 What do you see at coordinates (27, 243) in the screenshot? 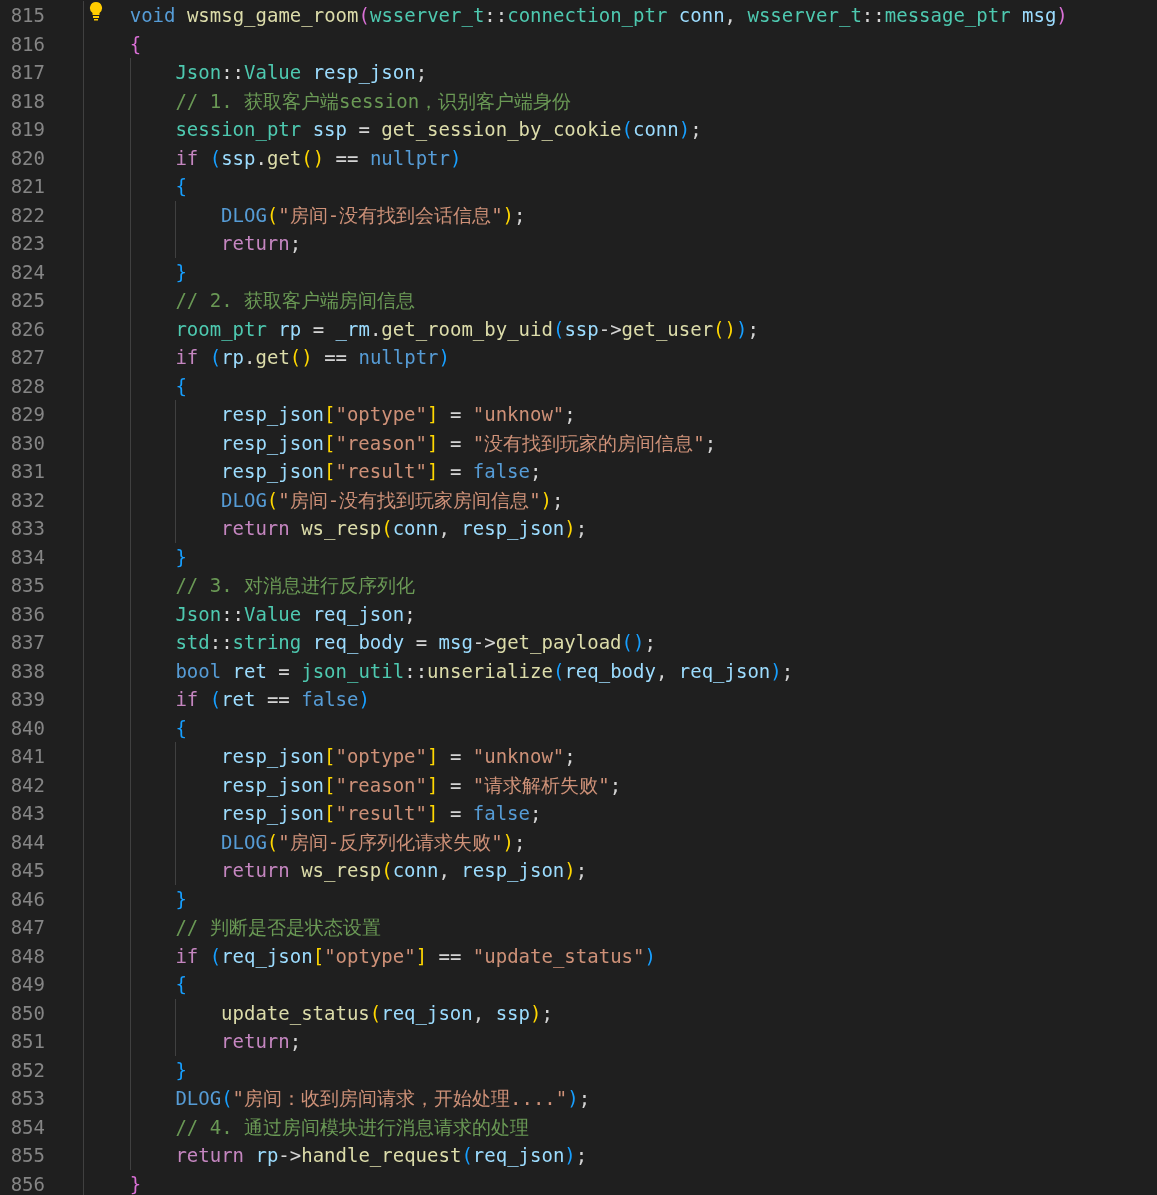
I see `line-number: 823` at bounding box center [27, 243].